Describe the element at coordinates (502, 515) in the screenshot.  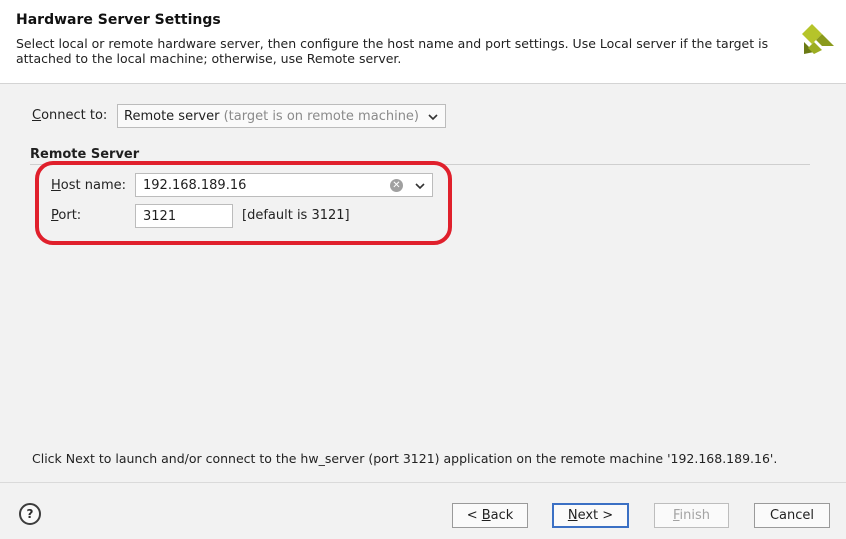
I see `button-text: ack` at that location.